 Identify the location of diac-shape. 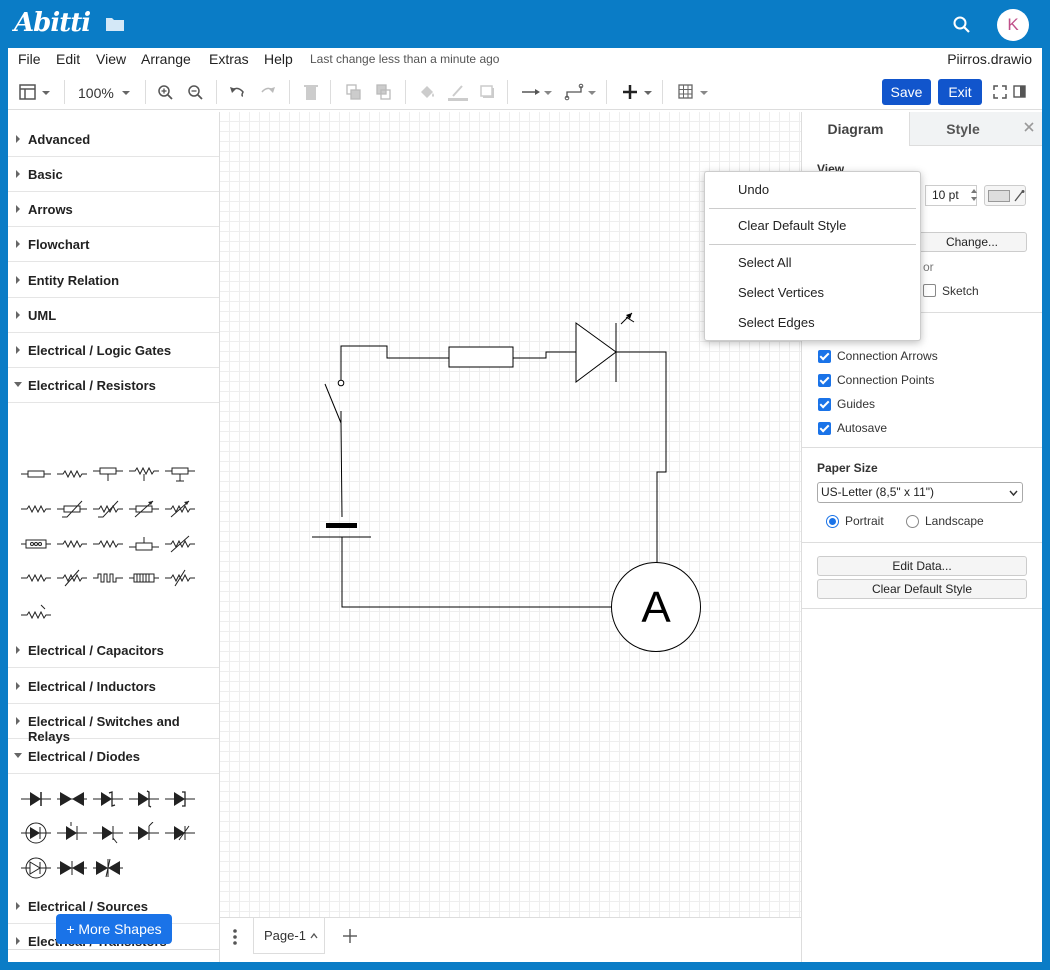
(72, 799).